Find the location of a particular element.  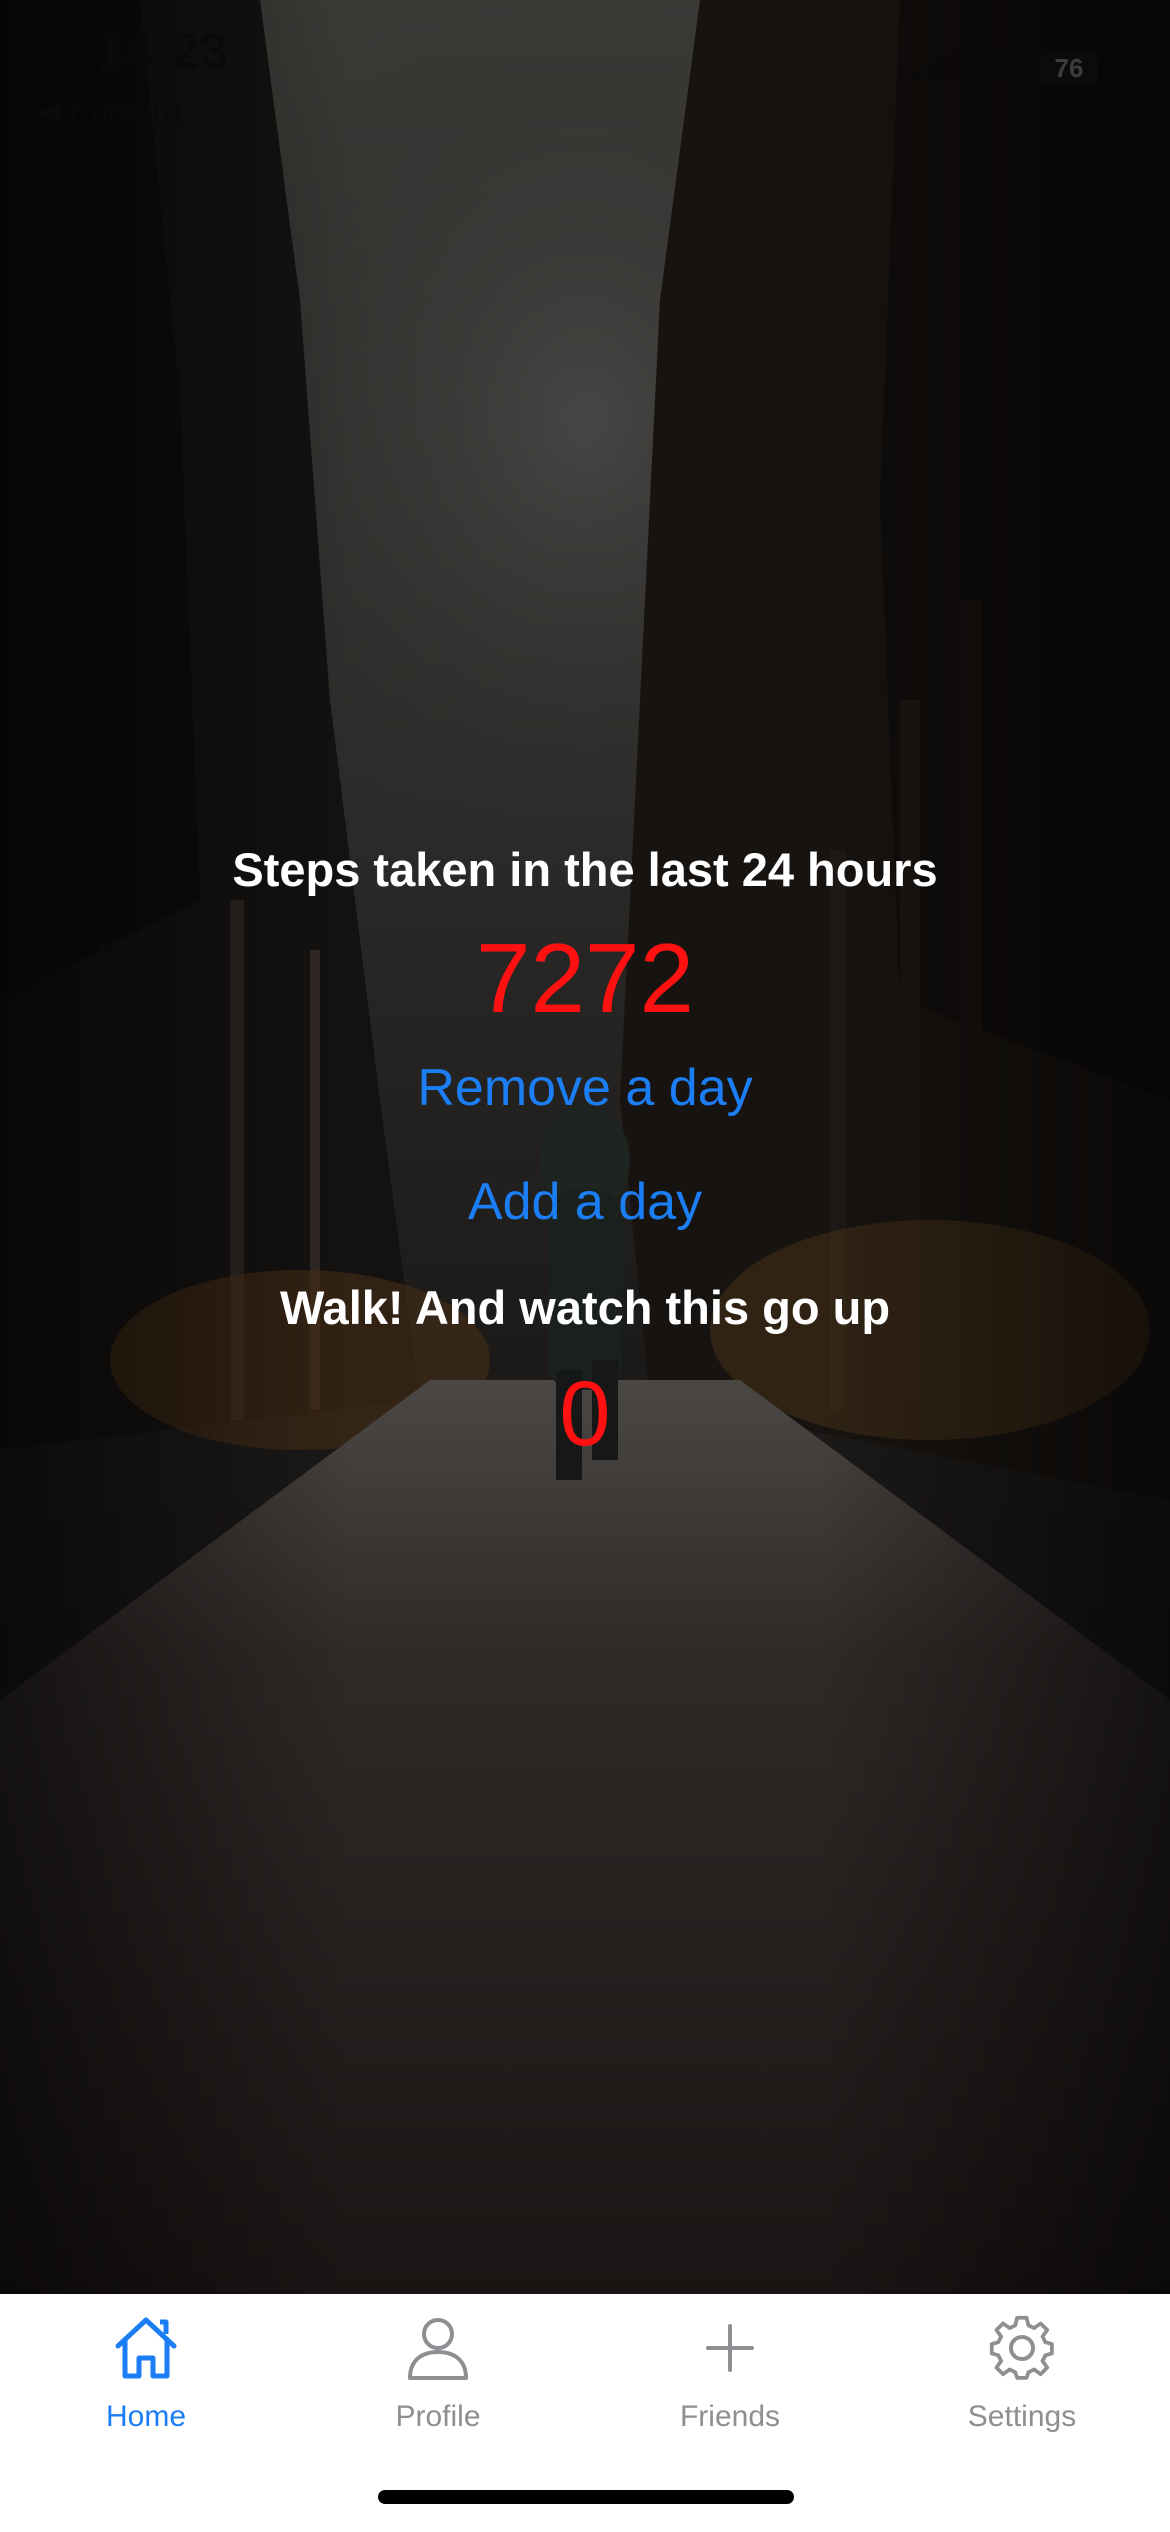

steps-title: Steps taken in the last 24 hours is located at coordinates (585, 869).